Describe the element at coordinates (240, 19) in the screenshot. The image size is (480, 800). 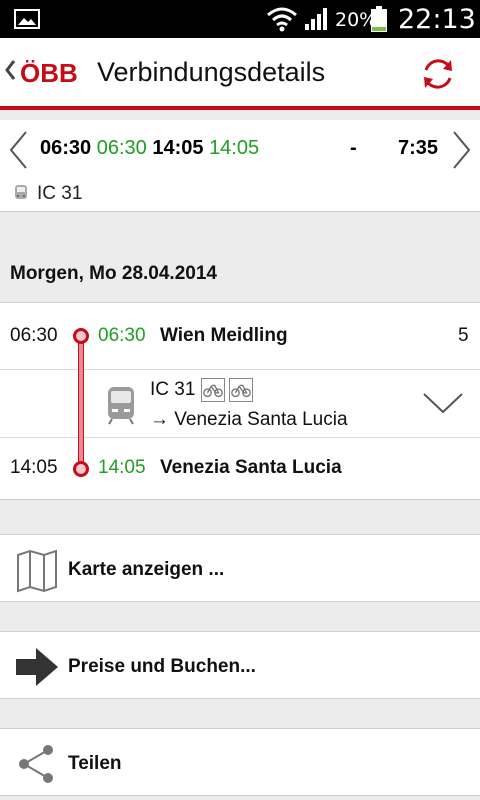
I see `status-bar: 20% 22:13` at that location.